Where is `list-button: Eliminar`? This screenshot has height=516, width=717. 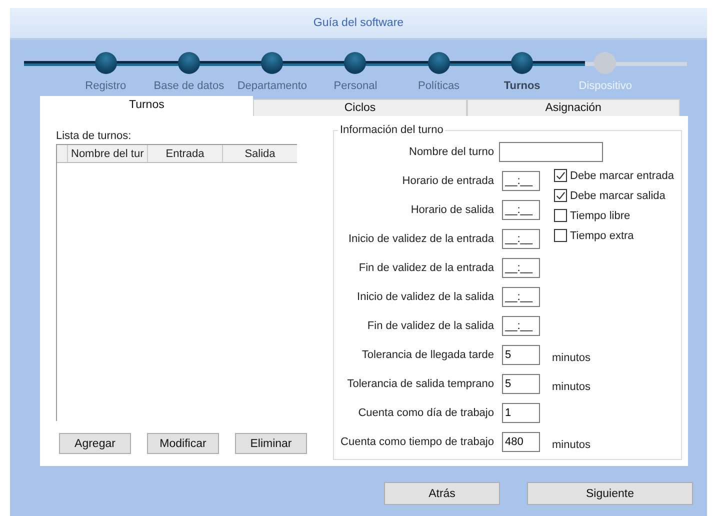
list-button: Eliminar is located at coordinates (271, 443).